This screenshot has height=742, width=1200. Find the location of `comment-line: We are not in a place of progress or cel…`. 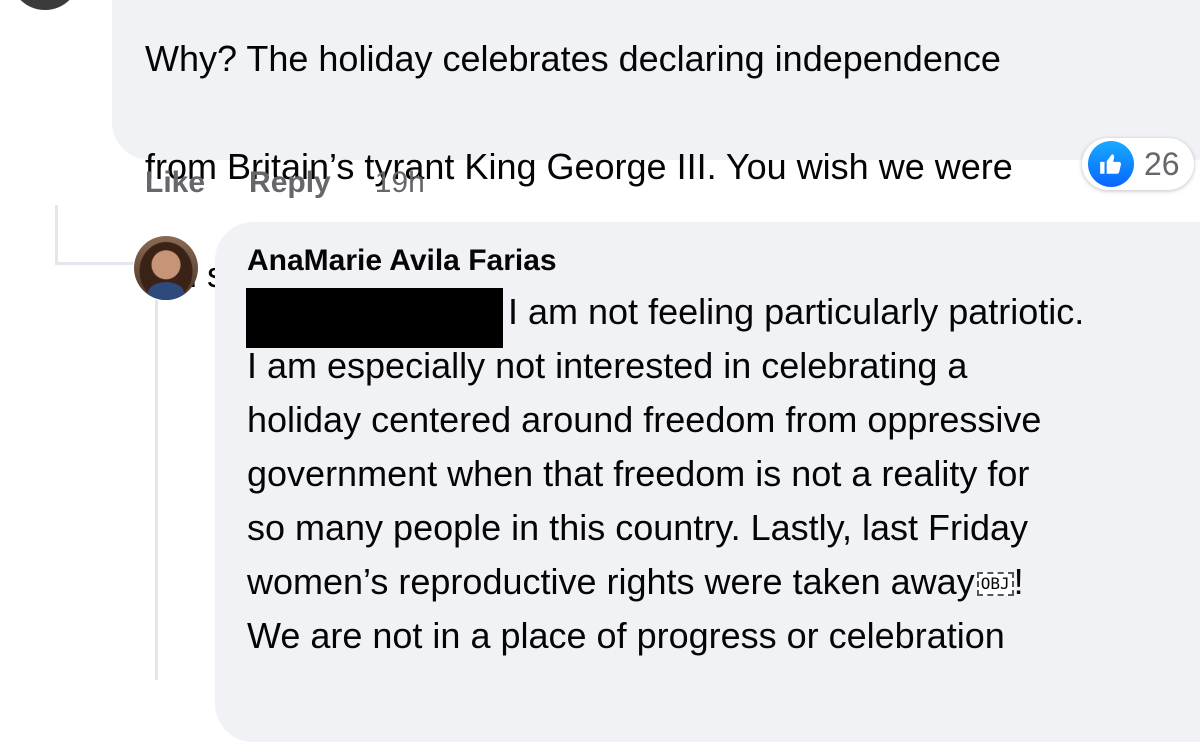

comment-line: We are not in a place of progress or cel… is located at coordinates (626, 635).